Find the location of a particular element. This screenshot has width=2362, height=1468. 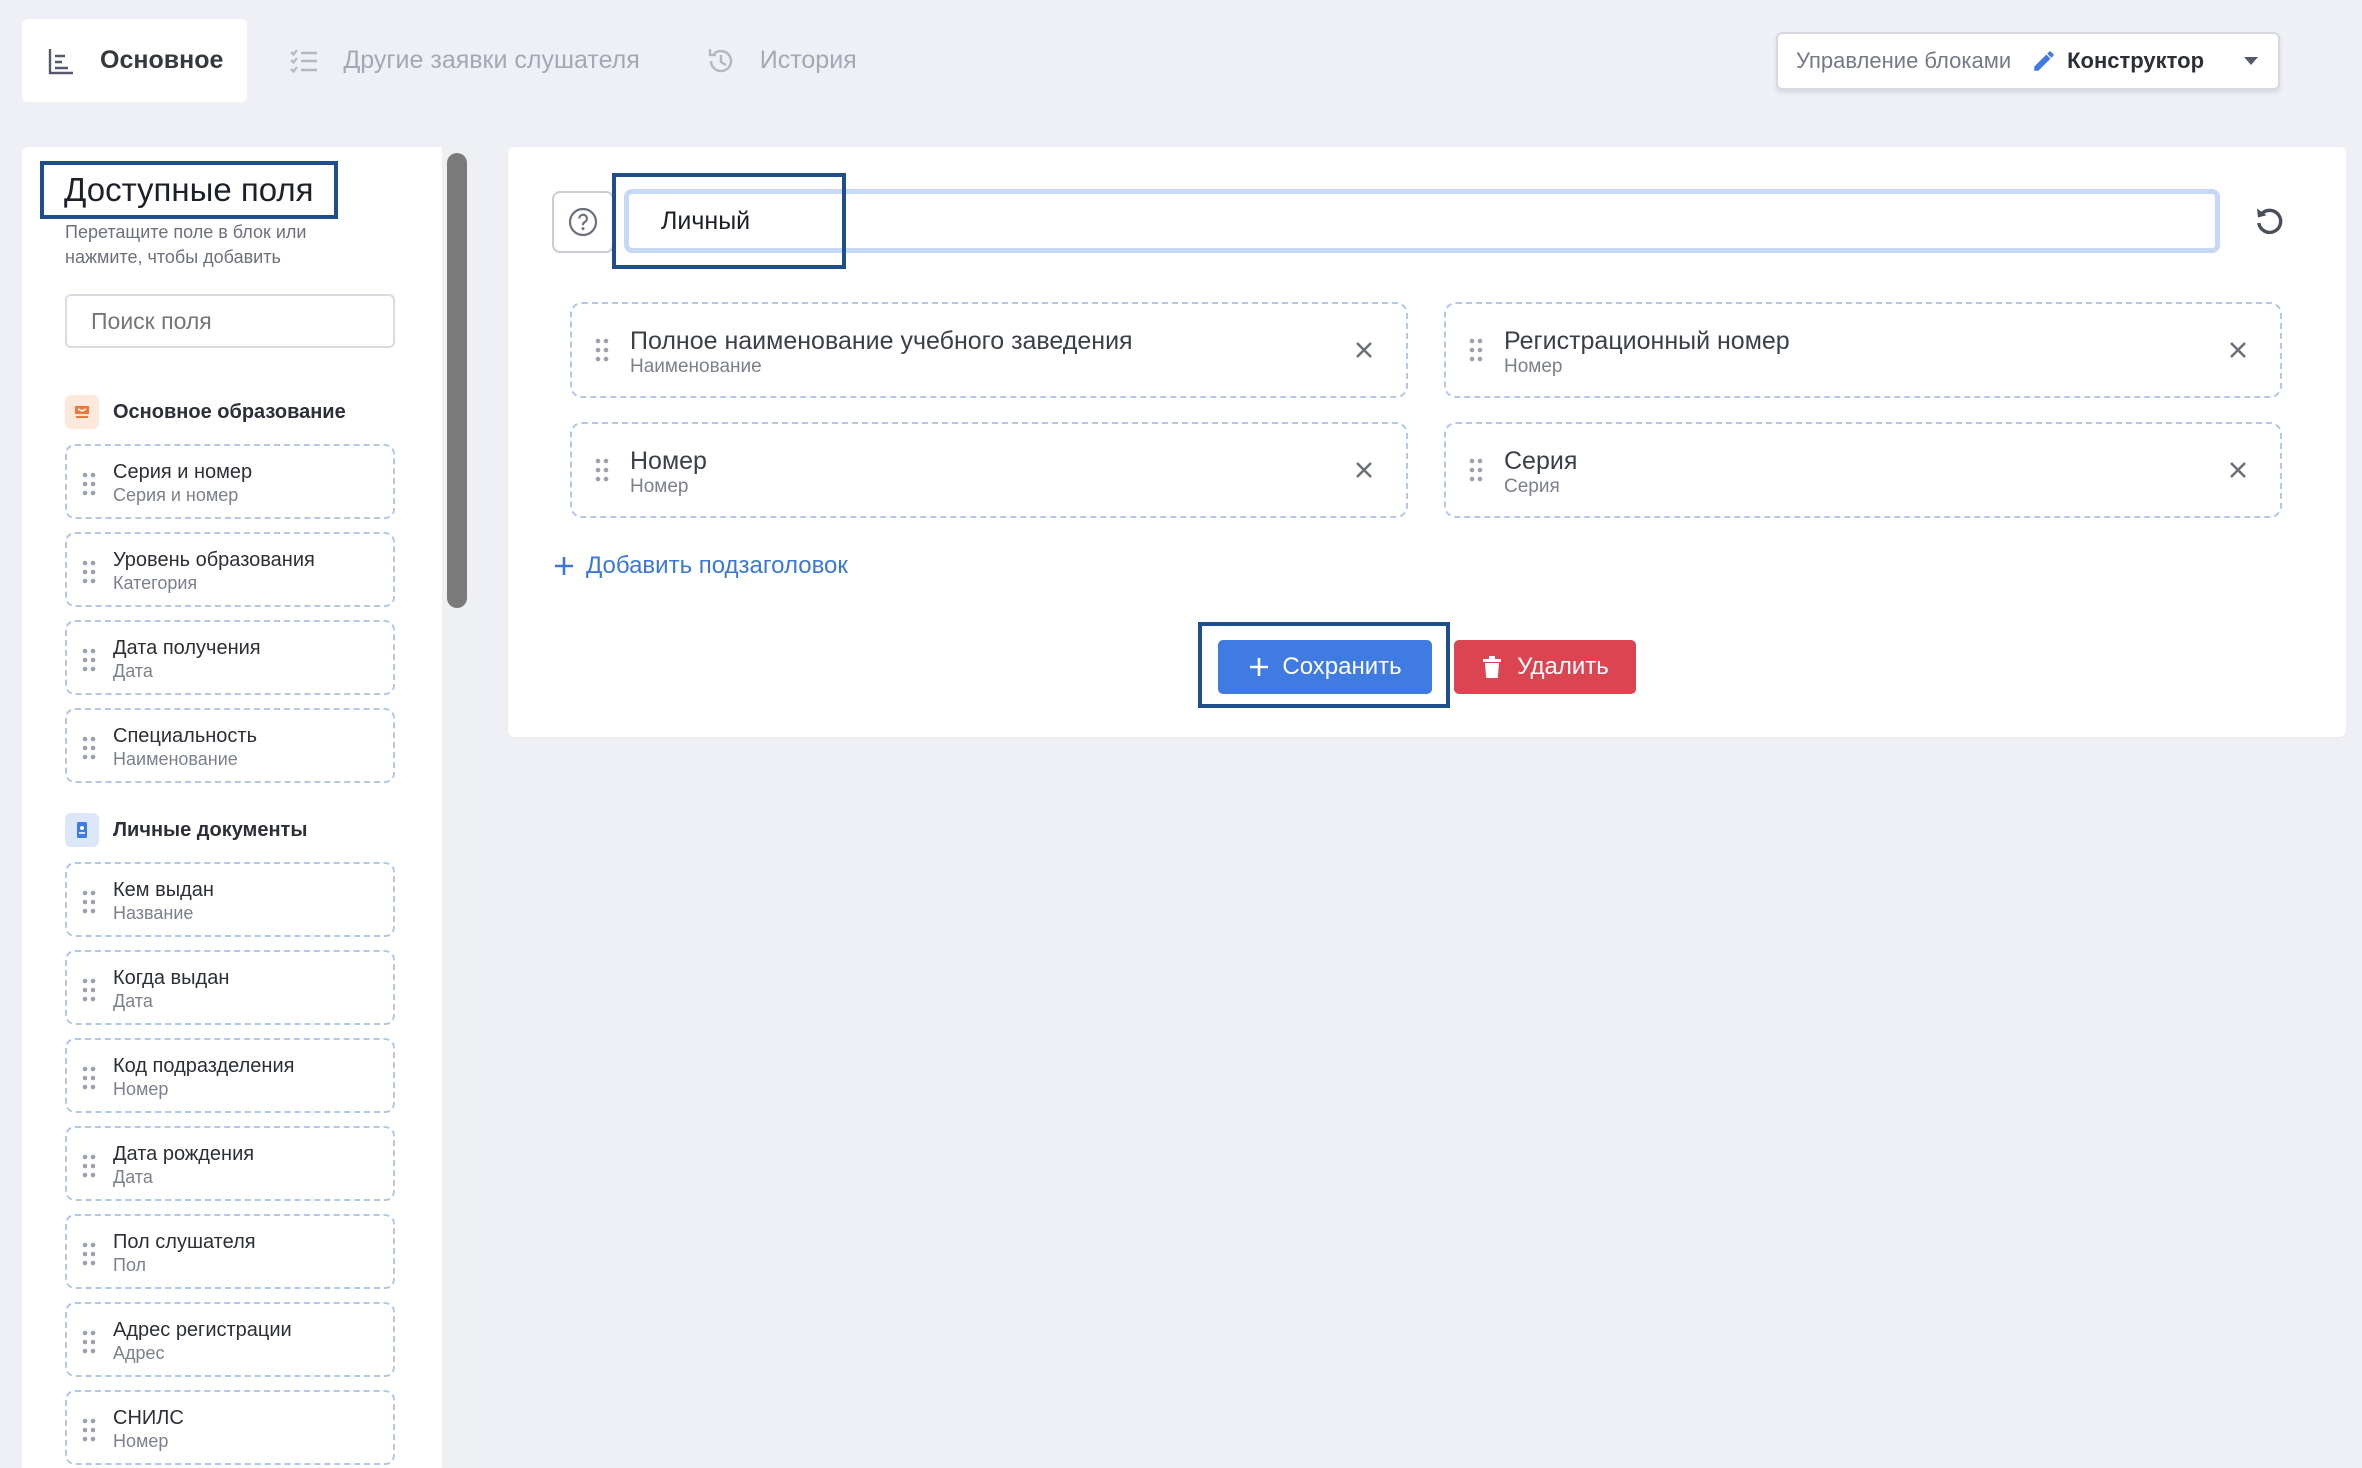

tab-other-applications: Другие заявки слушателя is located at coordinates (464, 60).